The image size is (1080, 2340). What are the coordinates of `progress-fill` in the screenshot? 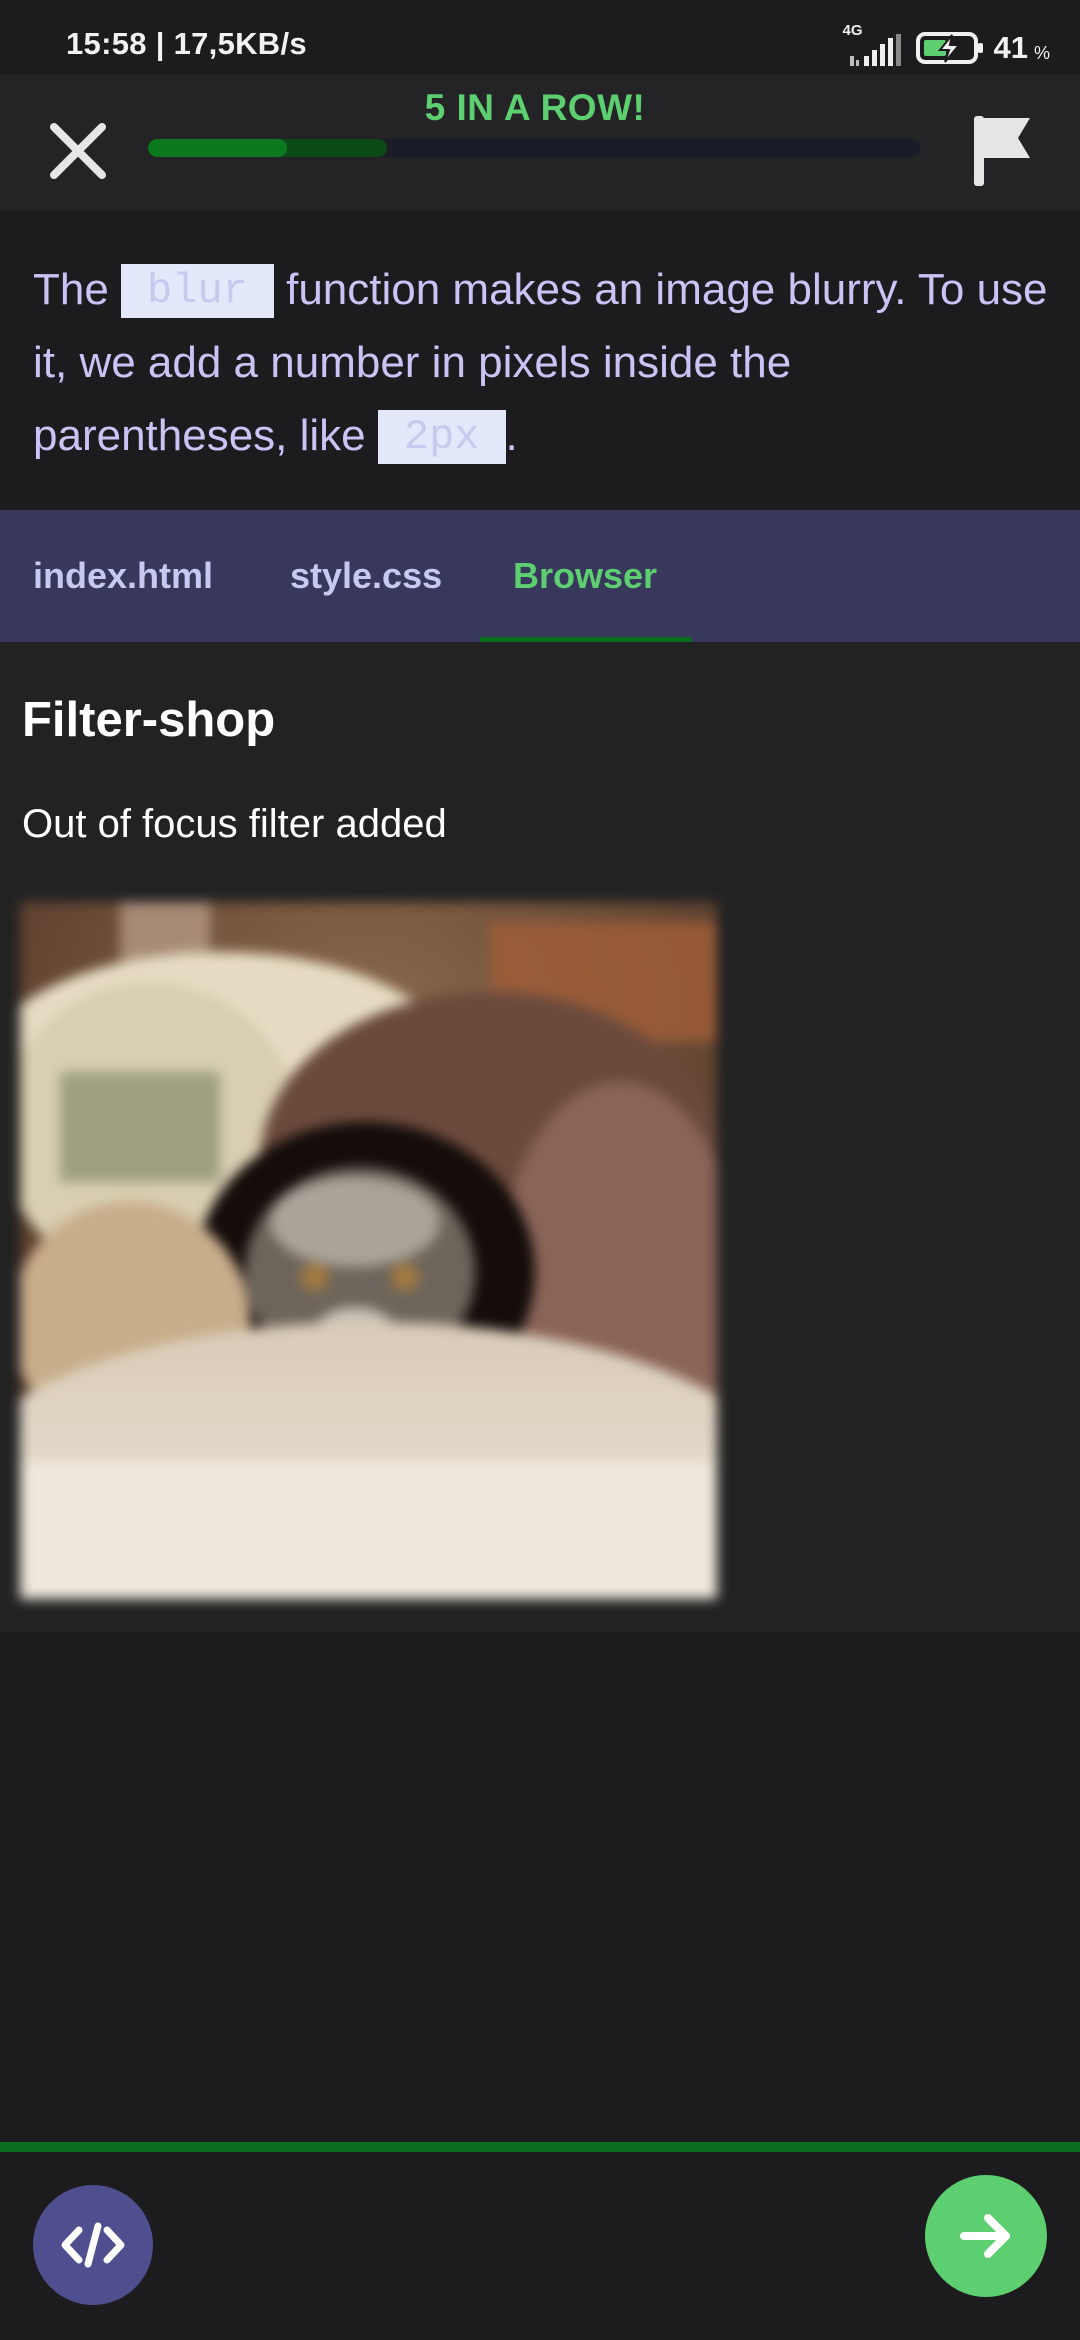 It's located at (217, 148).